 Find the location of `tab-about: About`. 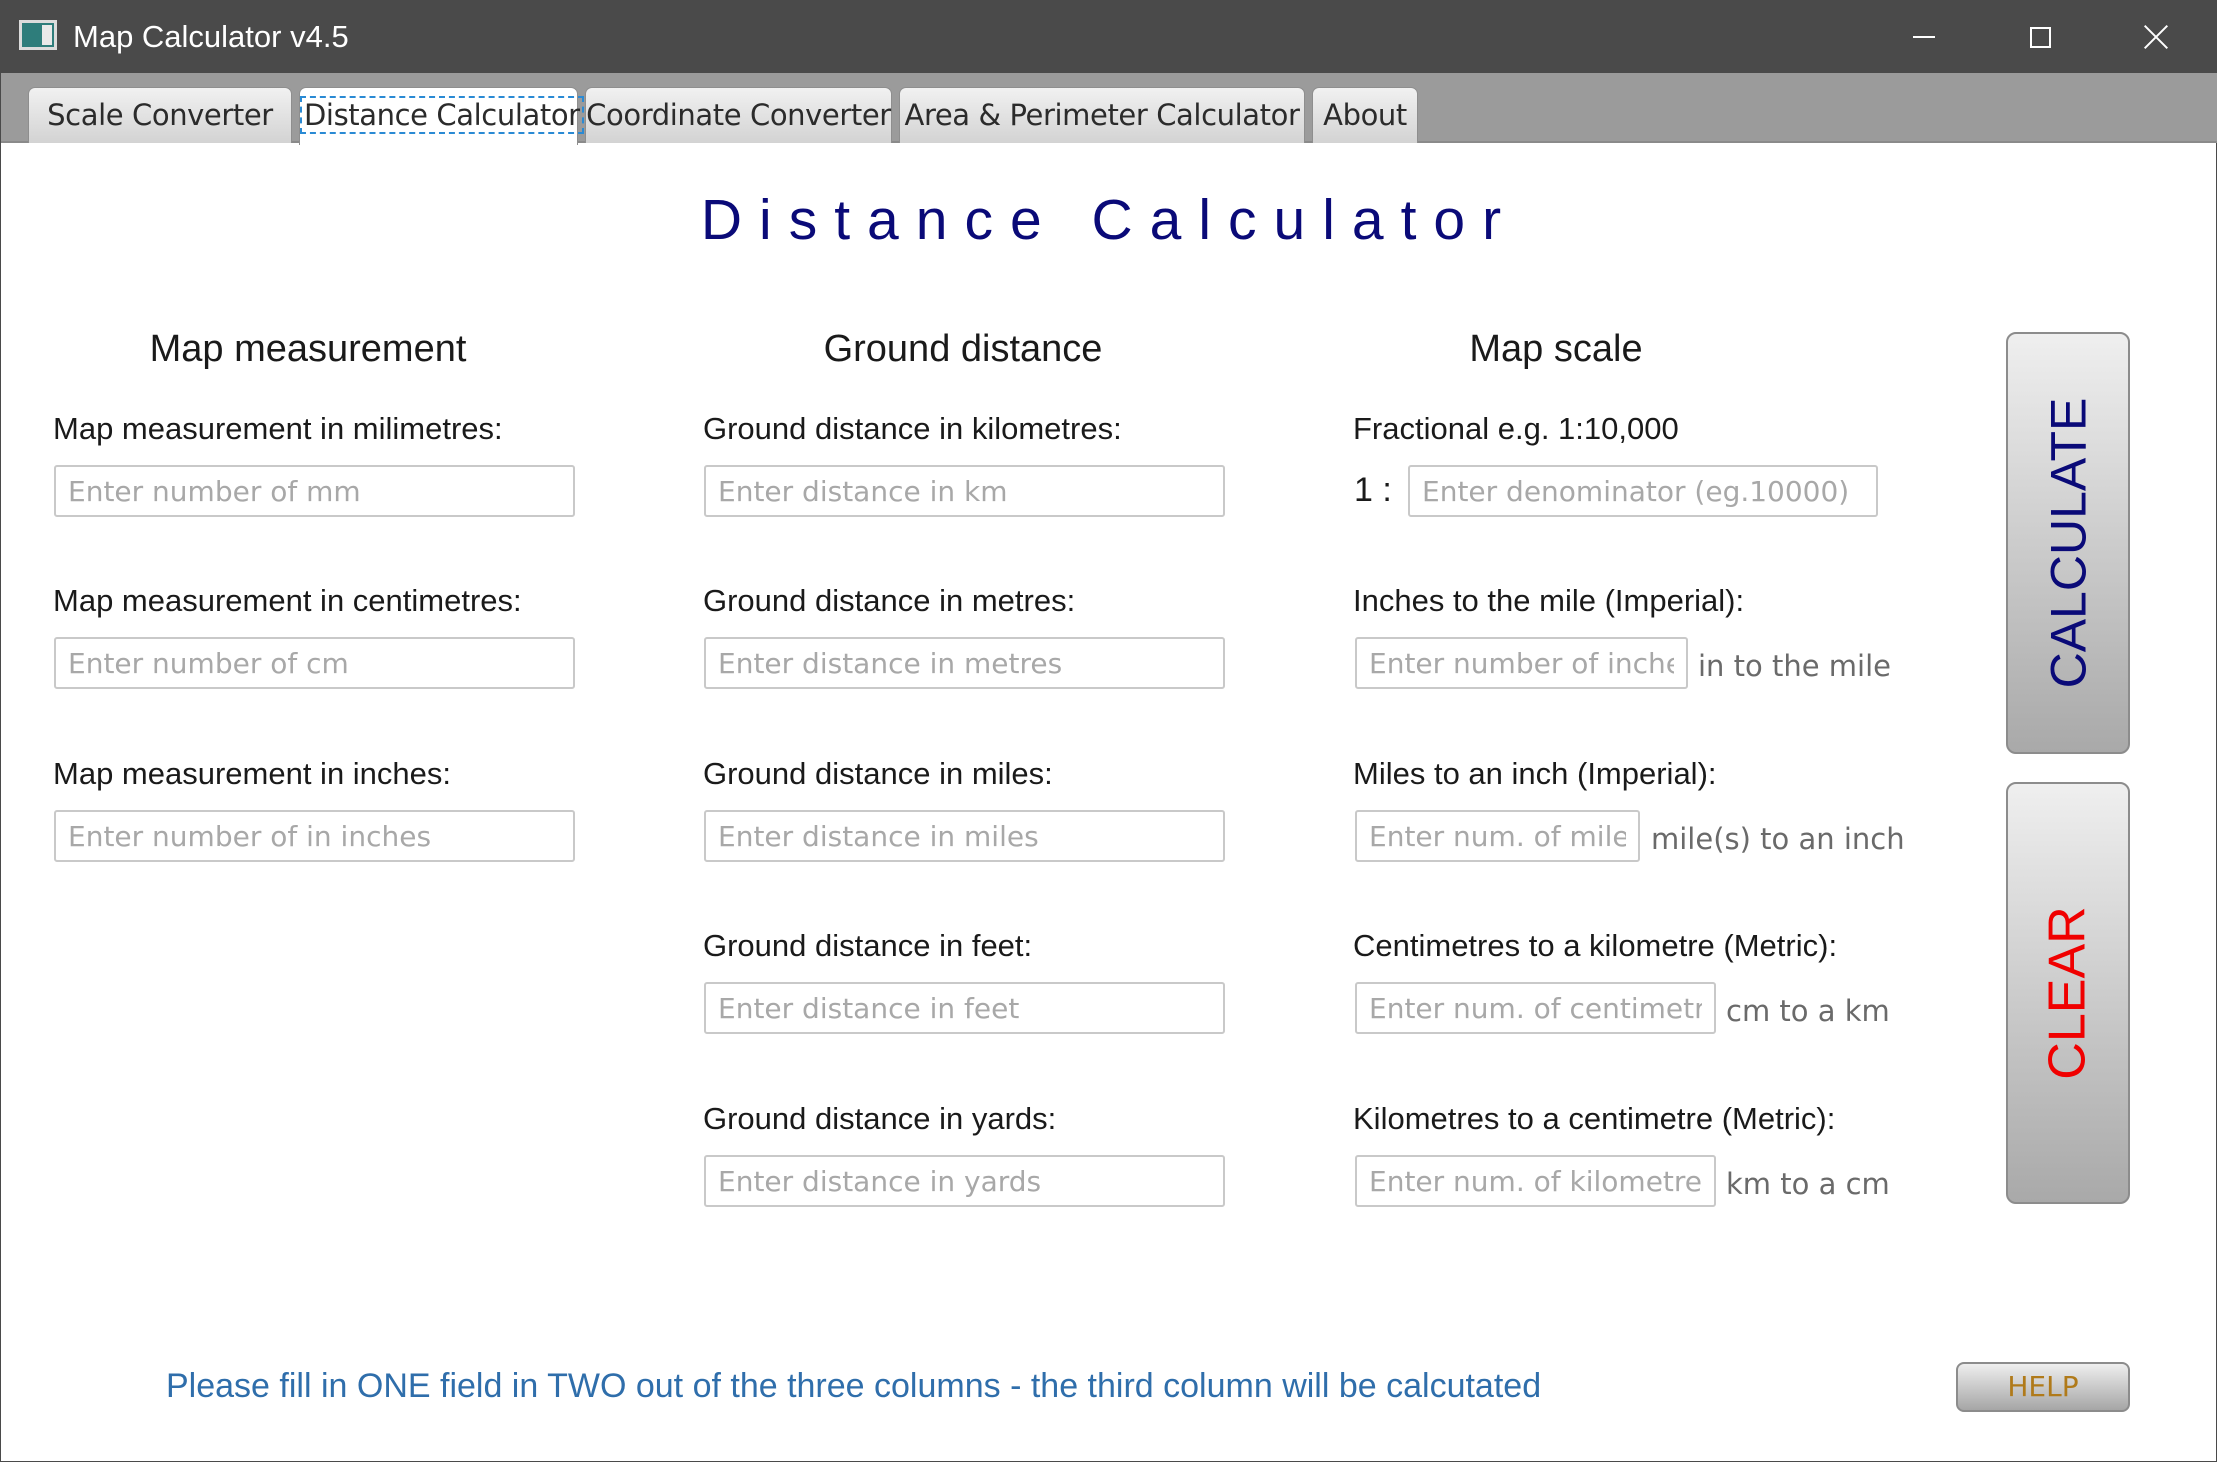

tab-about: About is located at coordinates (1365, 115).